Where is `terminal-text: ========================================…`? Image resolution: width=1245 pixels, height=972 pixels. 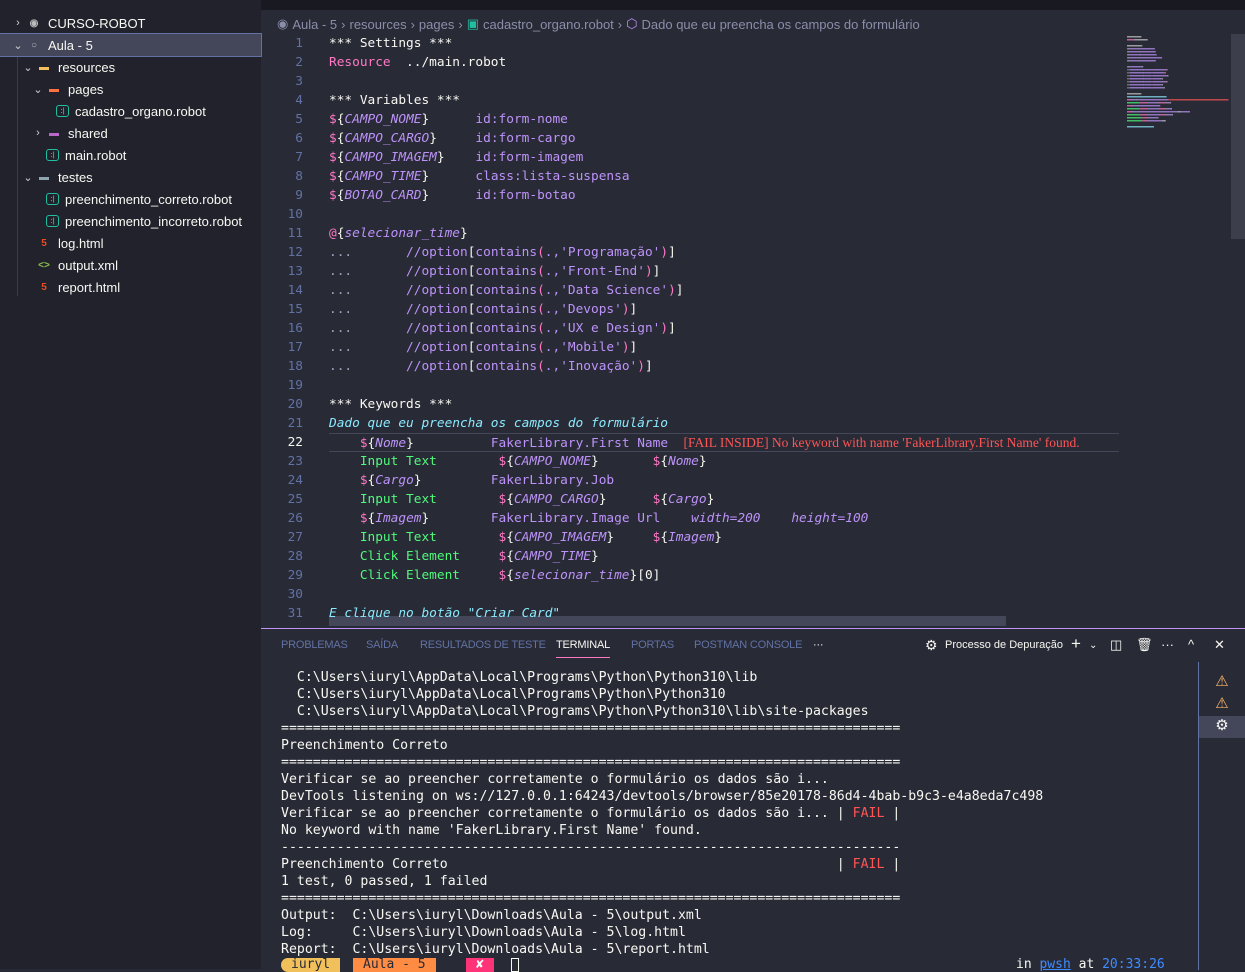
terminal-text: ========================================… is located at coordinates (591, 728).